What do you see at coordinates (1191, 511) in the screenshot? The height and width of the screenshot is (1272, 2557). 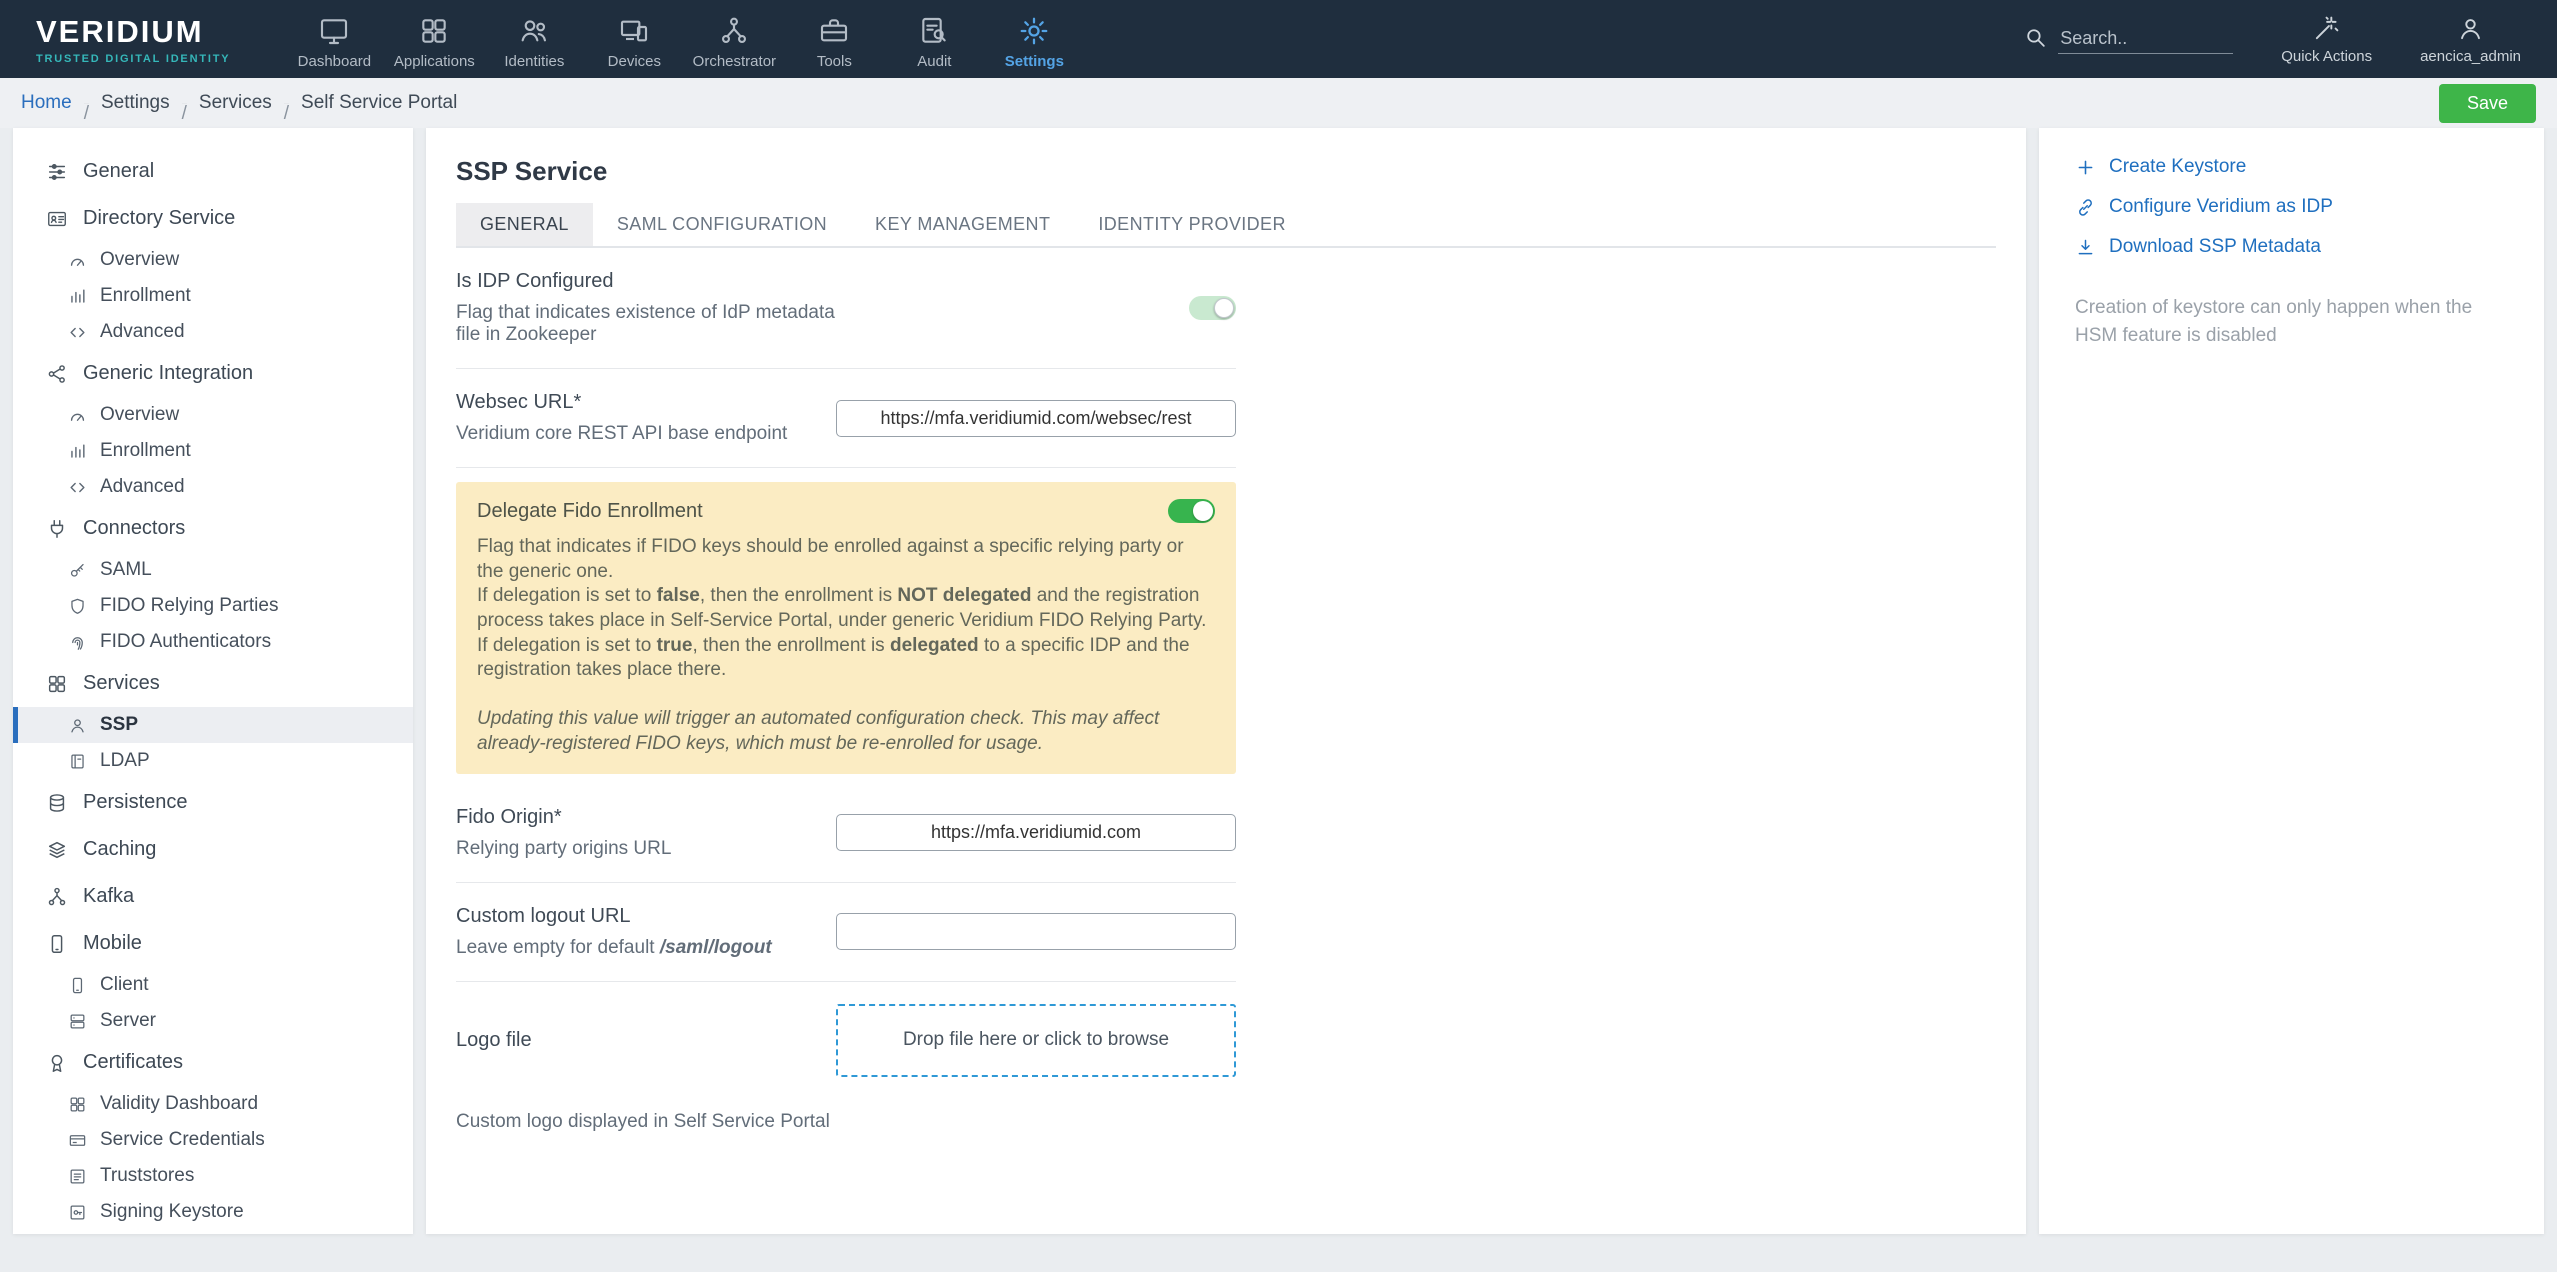 I see `delegate-fido-toggle` at bounding box center [1191, 511].